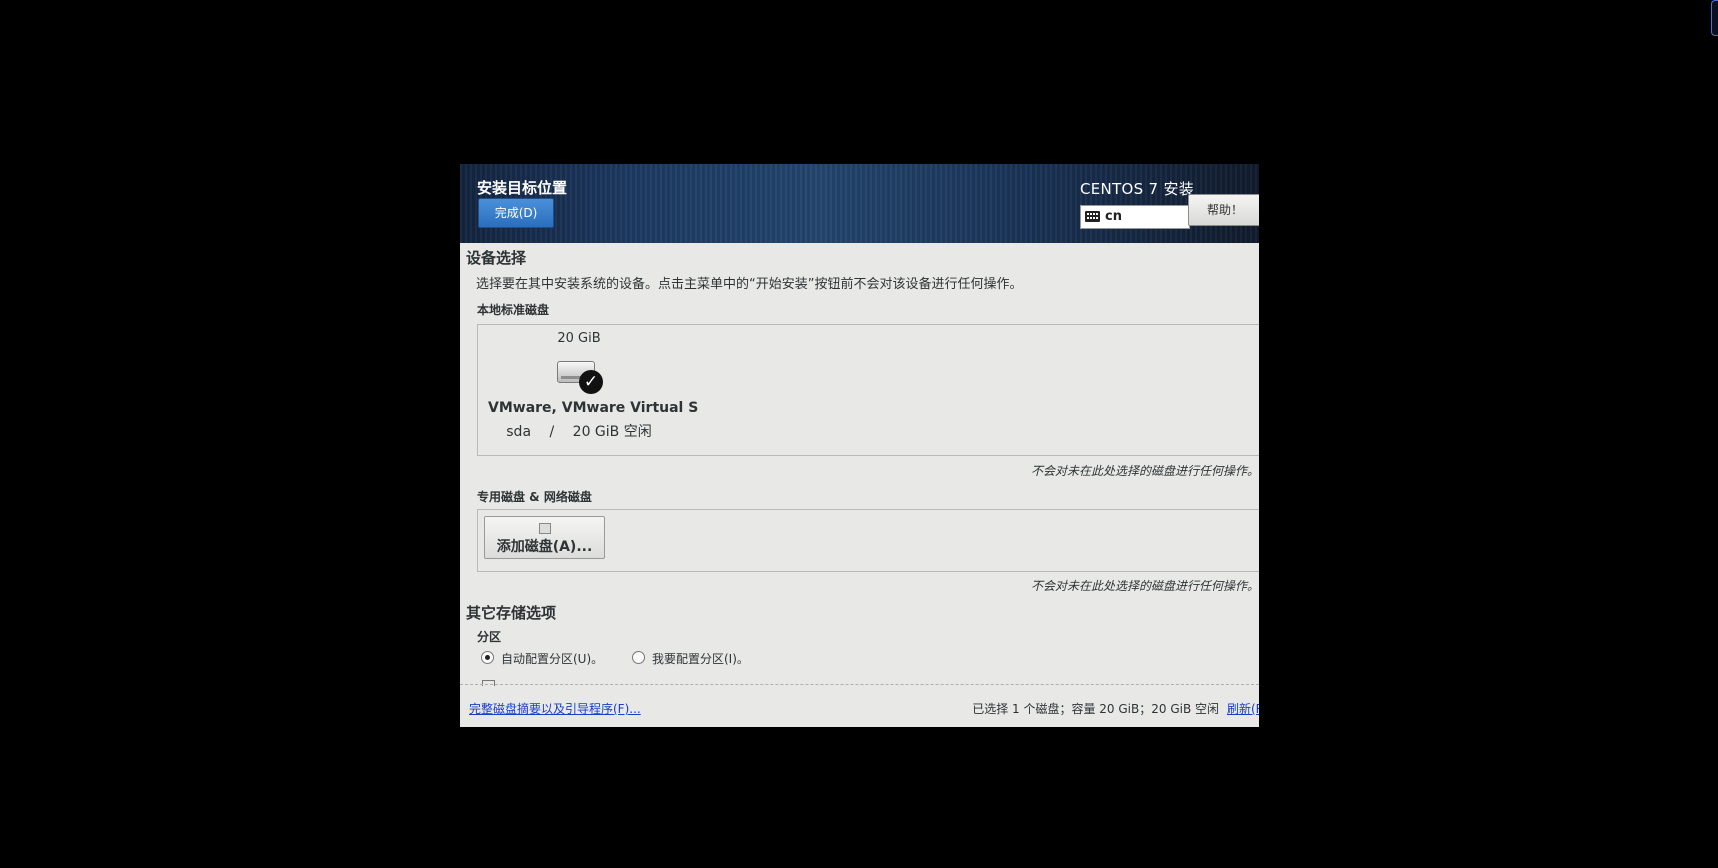 The height and width of the screenshot is (868, 1718). What do you see at coordinates (487, 657) in the screenshot?
I see `auto-partition-radio` at bounding box center [487, 657].